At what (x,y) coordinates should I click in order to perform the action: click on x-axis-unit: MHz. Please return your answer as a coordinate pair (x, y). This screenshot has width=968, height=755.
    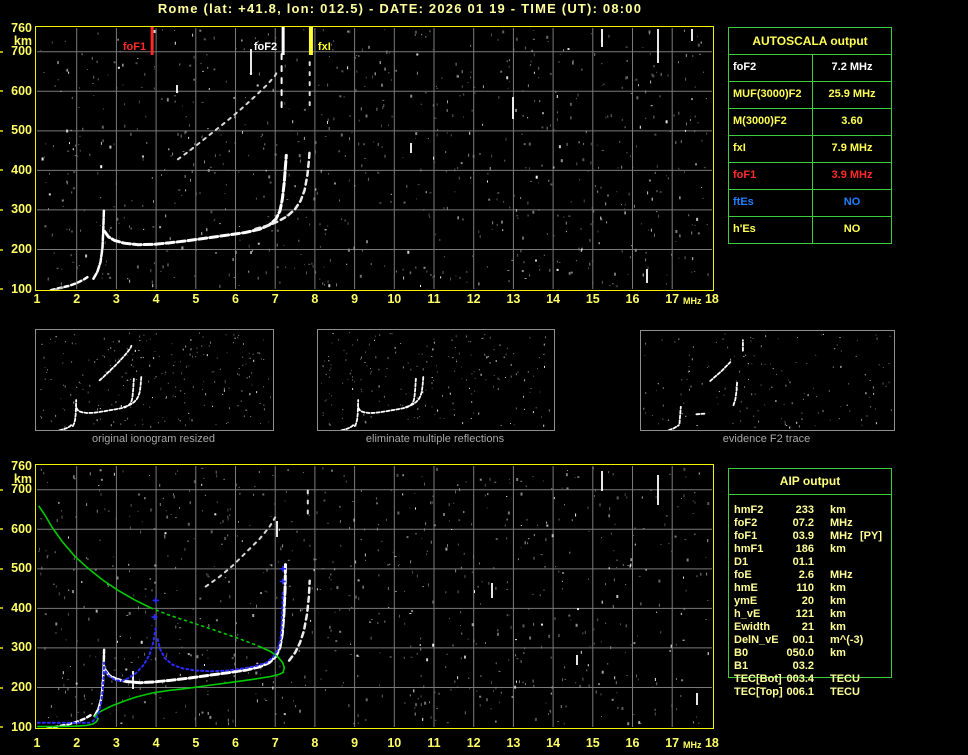
    Looking at the image, I should click on (692, 745).